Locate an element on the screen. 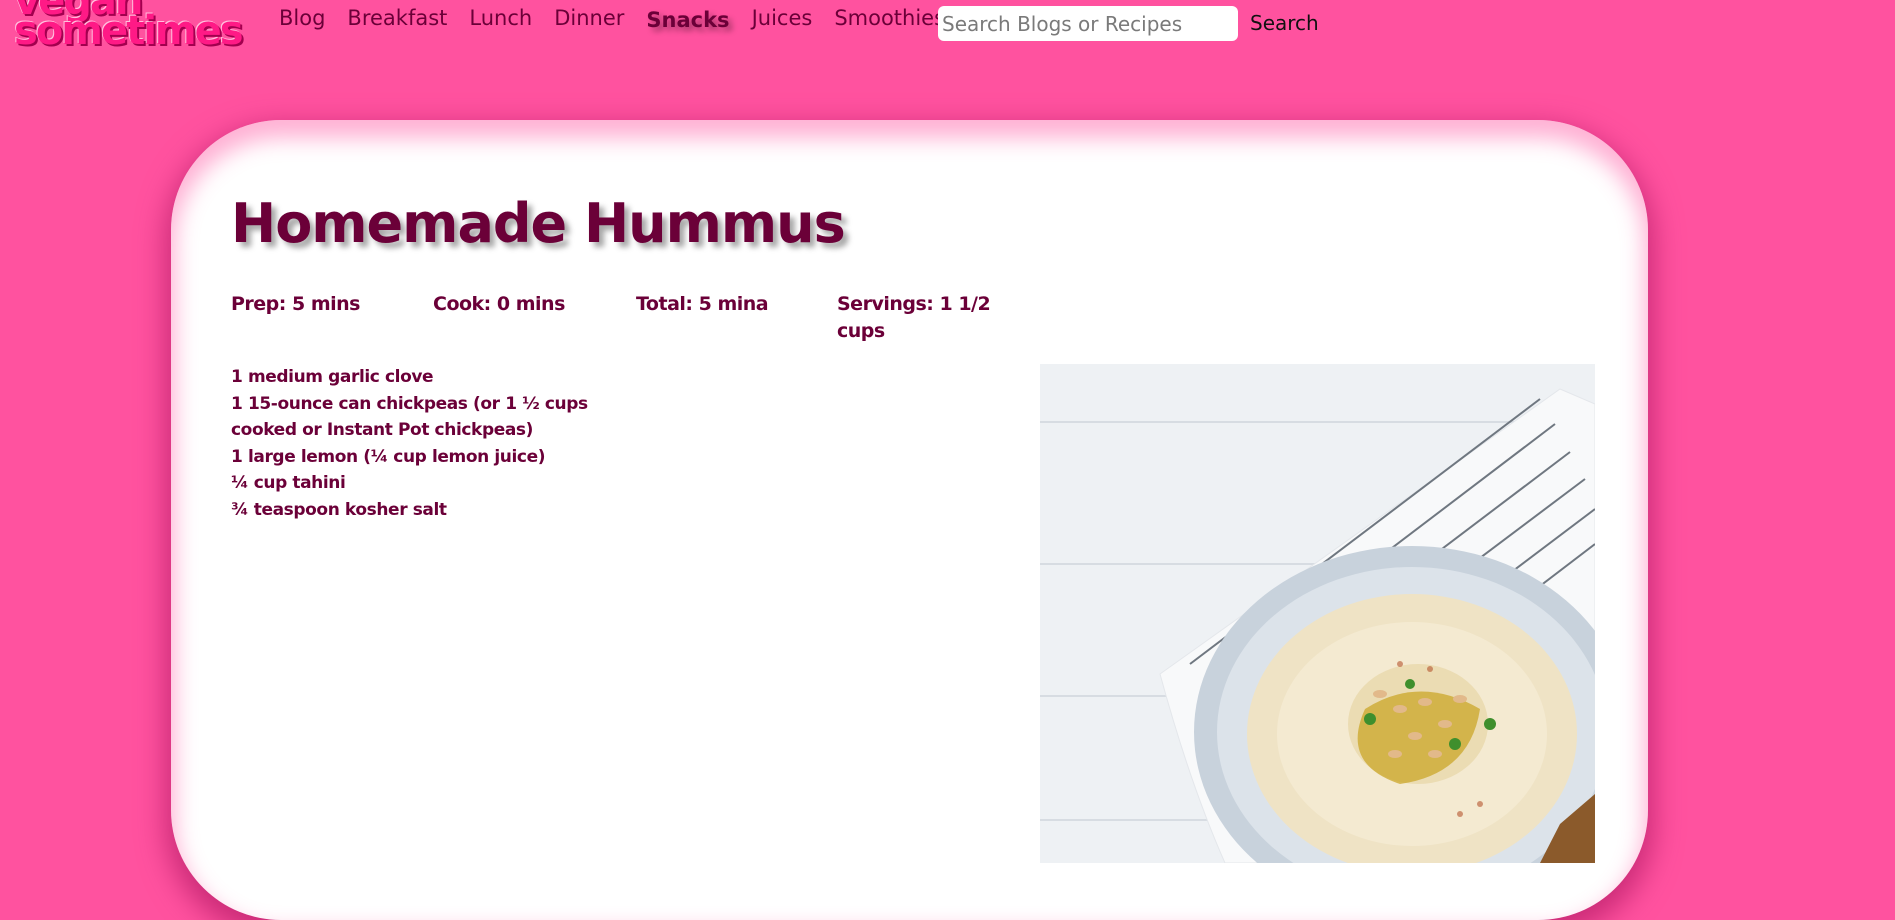 Image resolution: width=1895 pixels, height=920 pixels. servings: Servings: 1 1/2 cups is located at coordinates (914, 317).